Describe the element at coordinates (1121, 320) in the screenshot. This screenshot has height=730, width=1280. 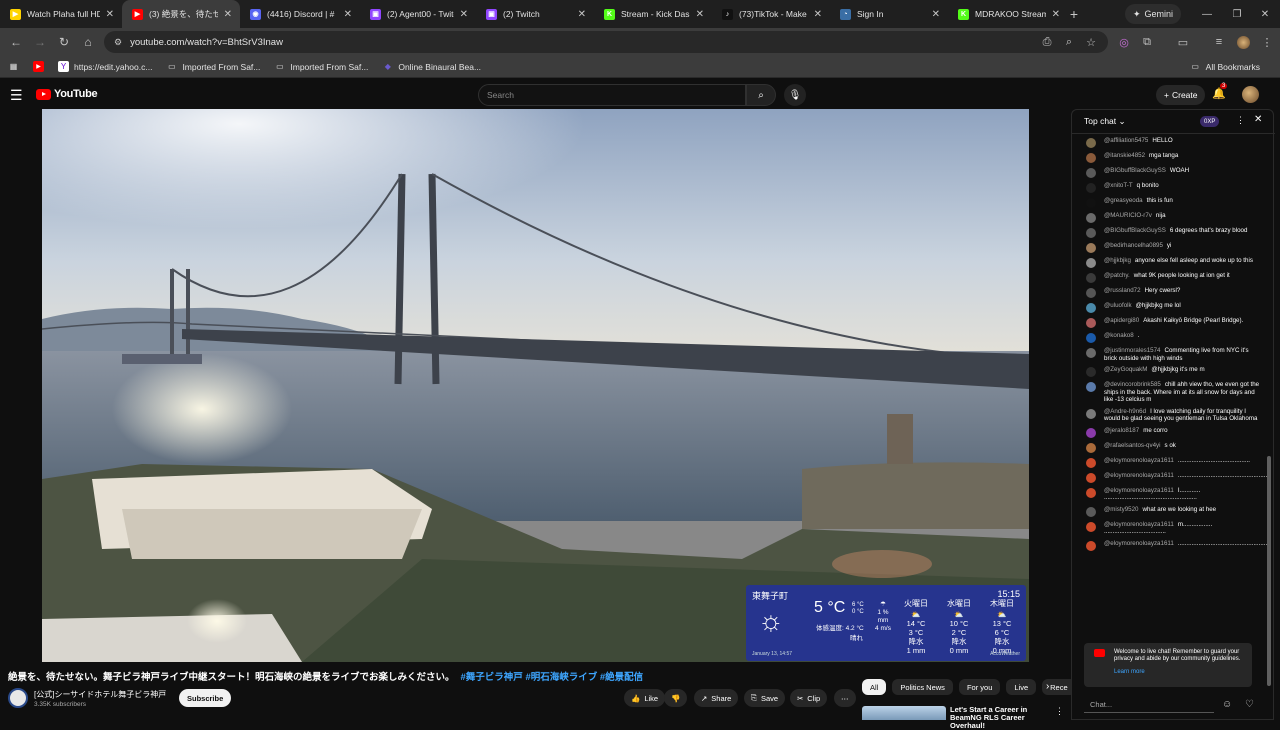
I see `chat-author: @apidergi80` at that location.